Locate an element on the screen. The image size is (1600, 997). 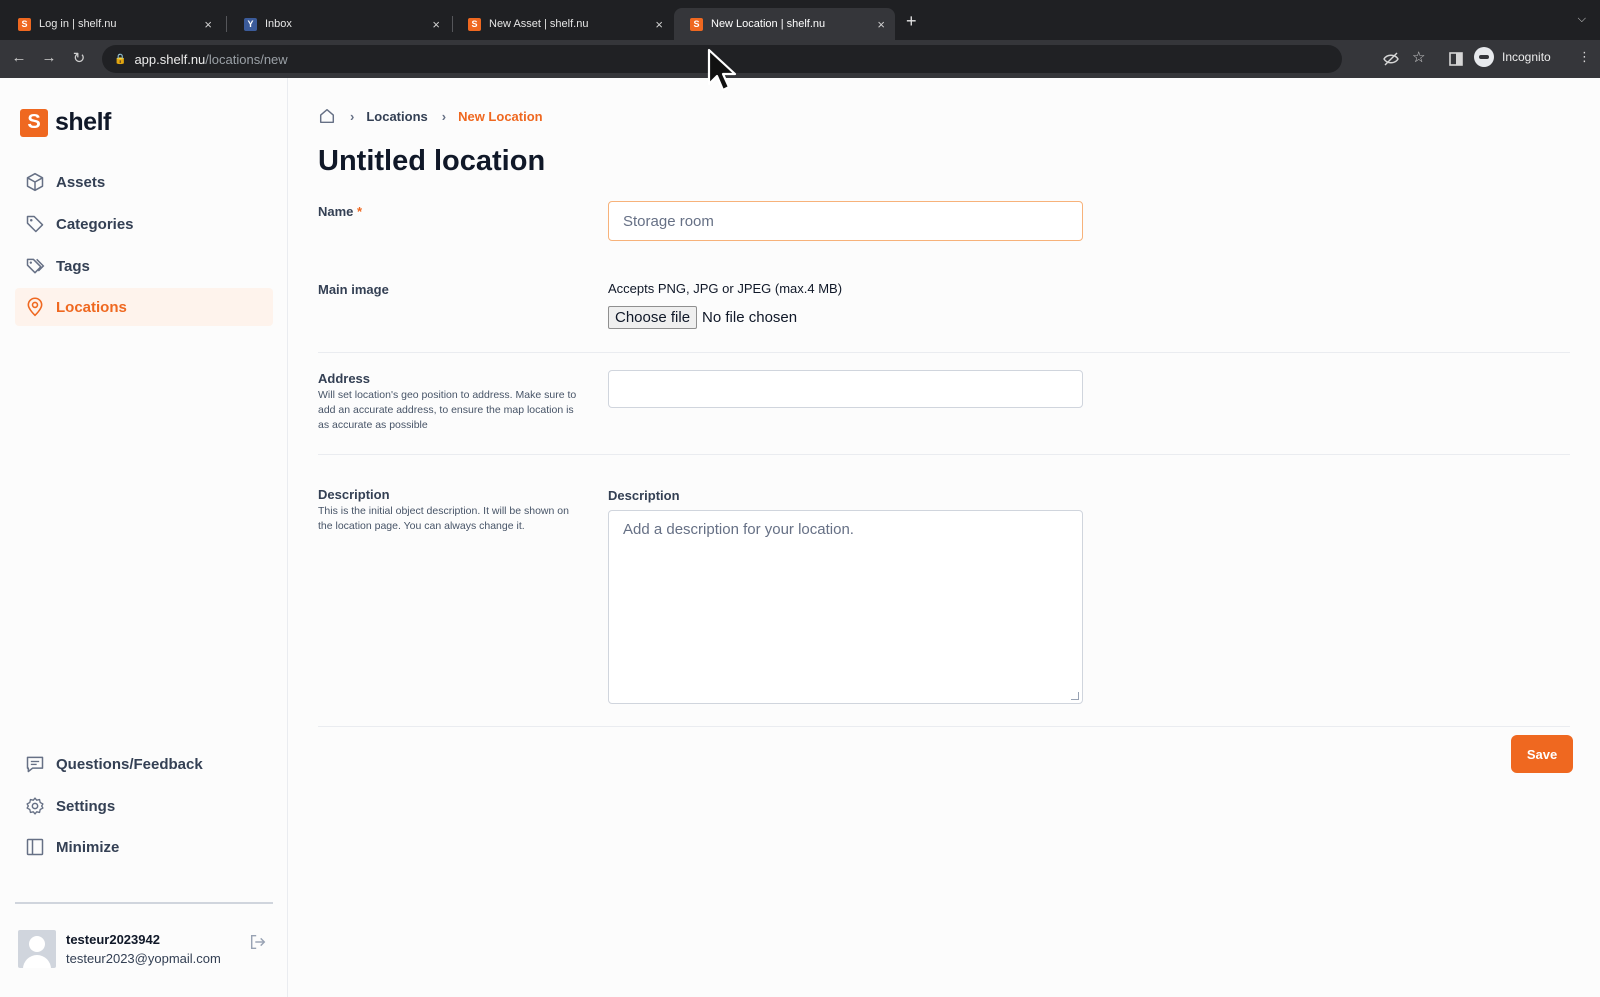
page-title: Untitled location is located at coordinates (432, 161).